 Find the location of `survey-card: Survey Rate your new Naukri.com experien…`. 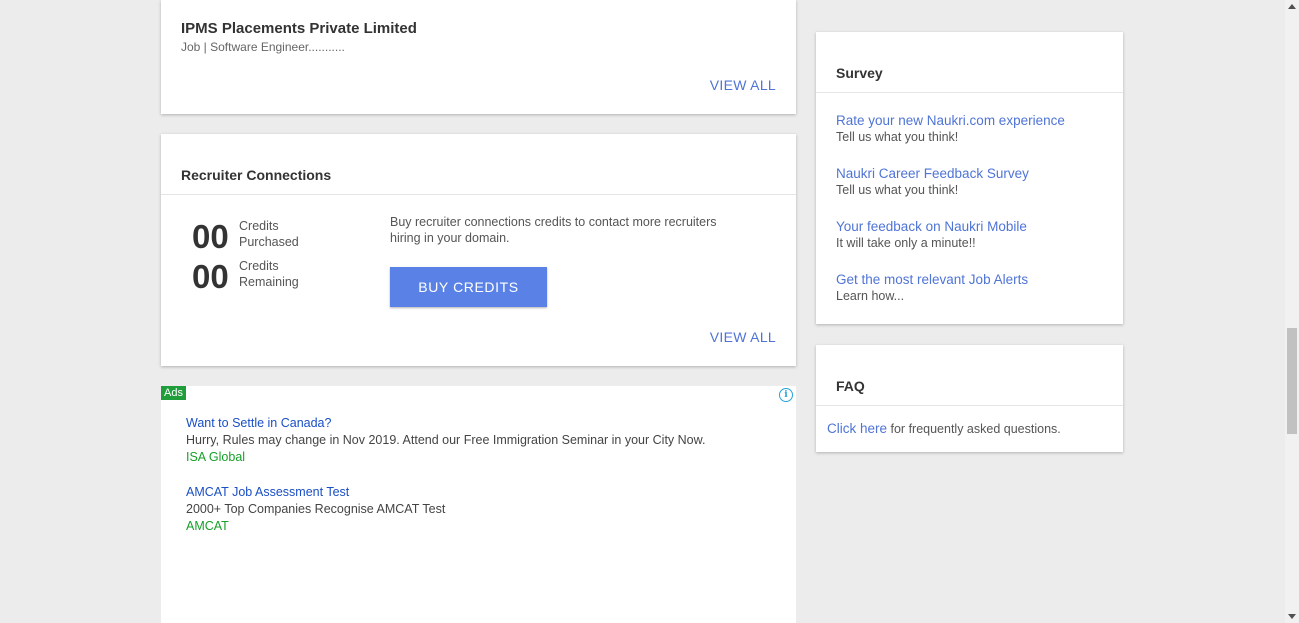

survey-card: Survey Rate your new Naukri.com experien… is located at coordinates (969, 178).